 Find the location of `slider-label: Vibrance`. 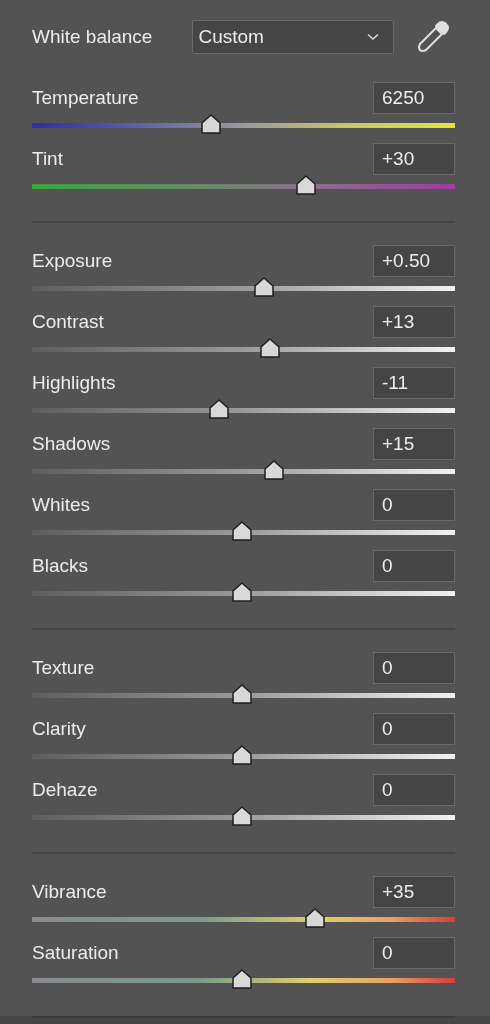

slider-label: Vibrance is located at coordinates (69, 892).